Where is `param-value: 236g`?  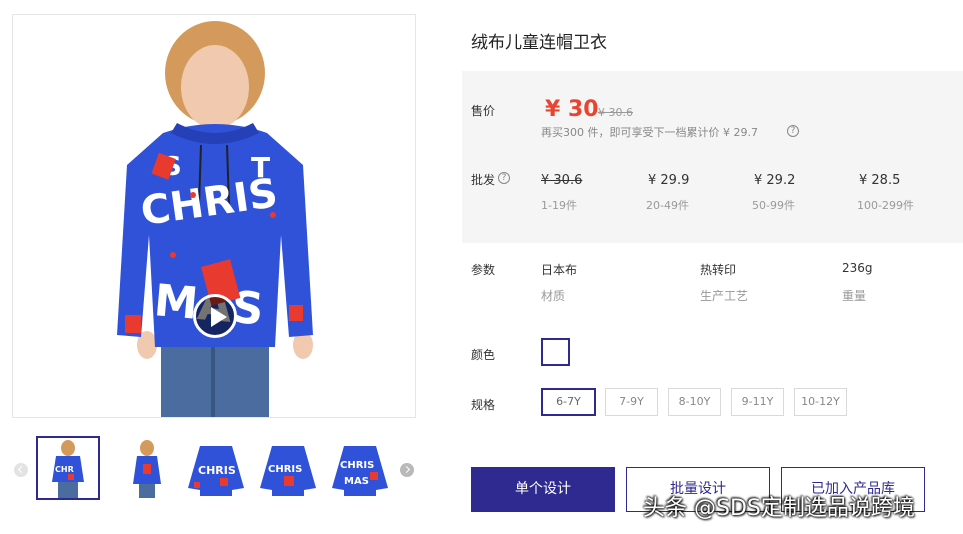 param-value: 236g is located at coordinates (857, 268).